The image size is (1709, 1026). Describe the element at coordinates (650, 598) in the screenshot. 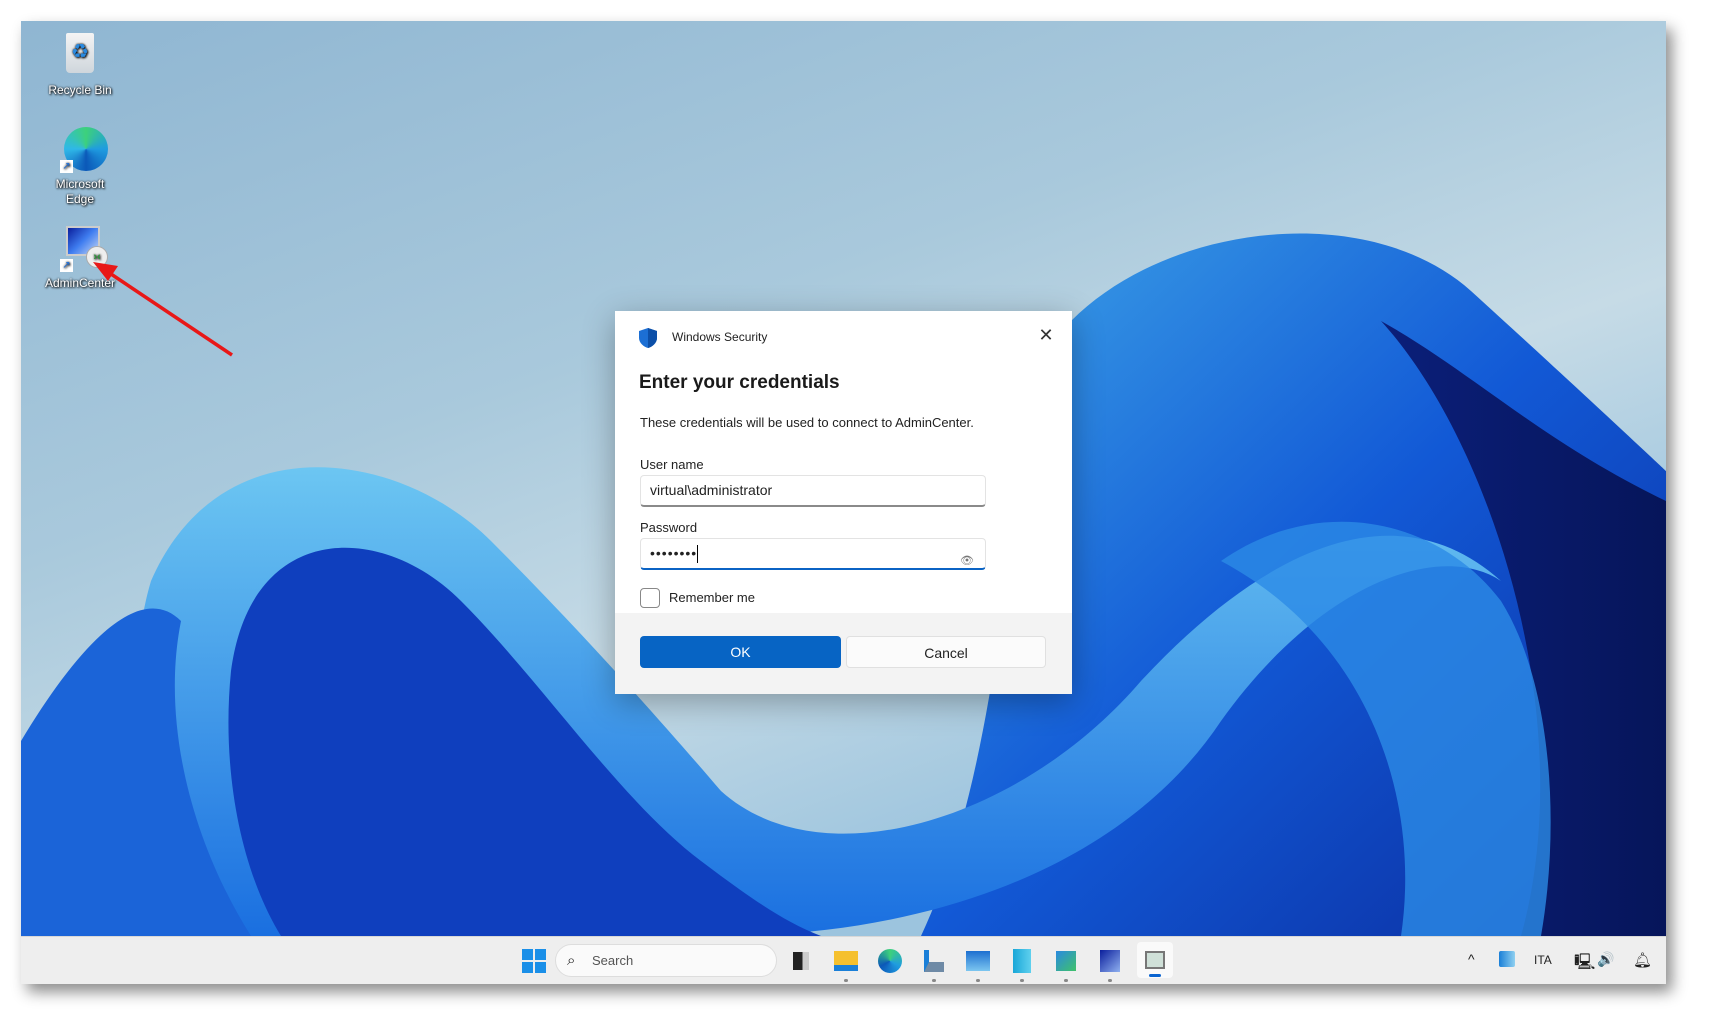

I see `remember-me-checkbox` at that location.